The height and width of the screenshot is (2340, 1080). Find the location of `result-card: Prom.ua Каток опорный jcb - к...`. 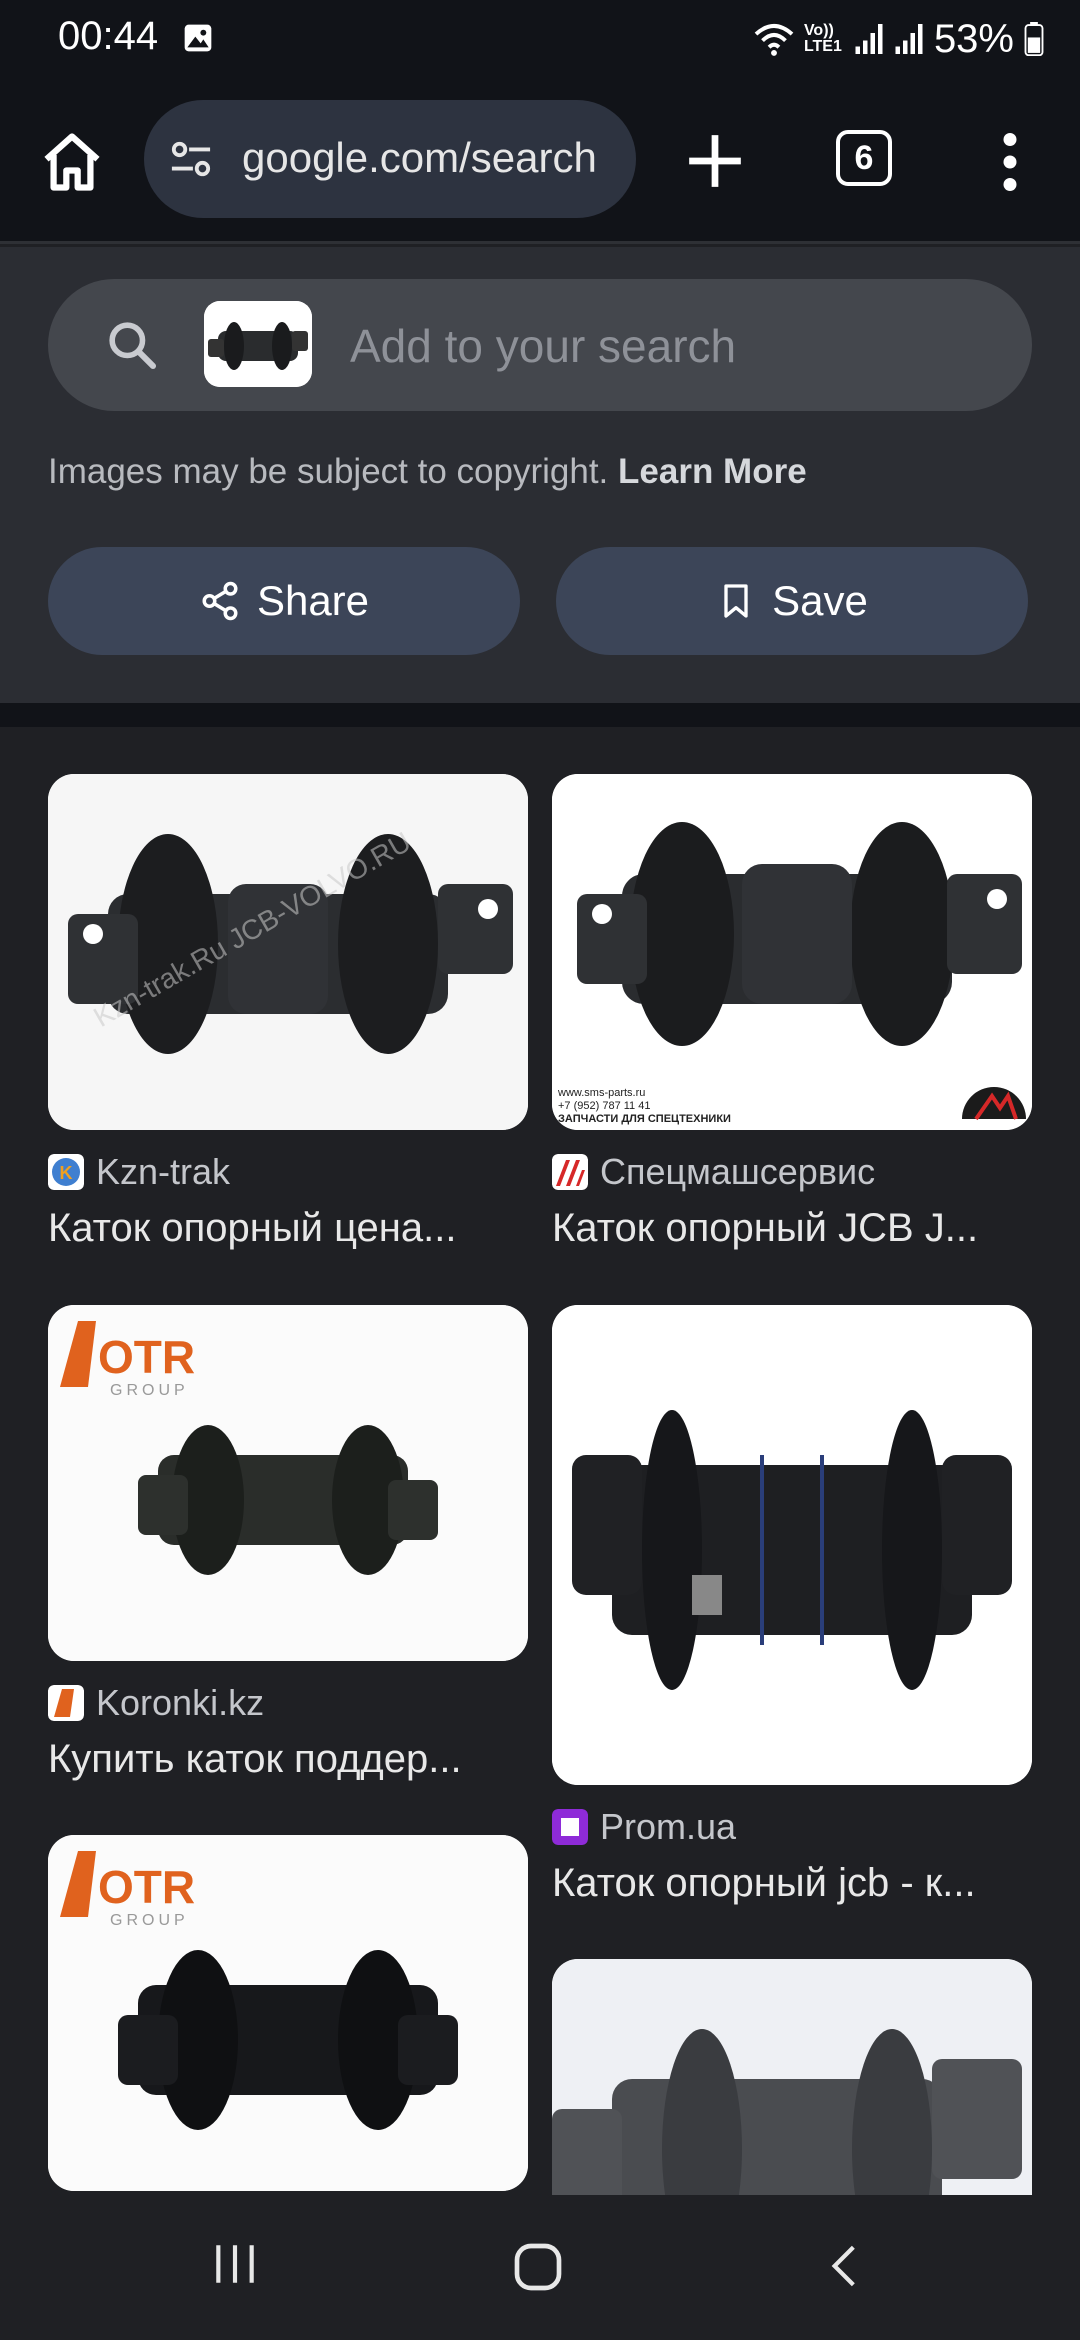

result-card: Prom.ua Каток опорный jcb - к... is located at coordinates (792, 1605).